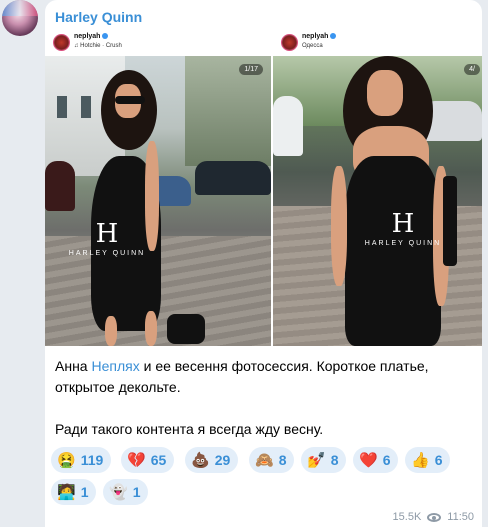 Image resolution: width=488 pixels, height=527 pixels. I want to click on vomit-emoji-icon: 🤮, so click(66, 460).